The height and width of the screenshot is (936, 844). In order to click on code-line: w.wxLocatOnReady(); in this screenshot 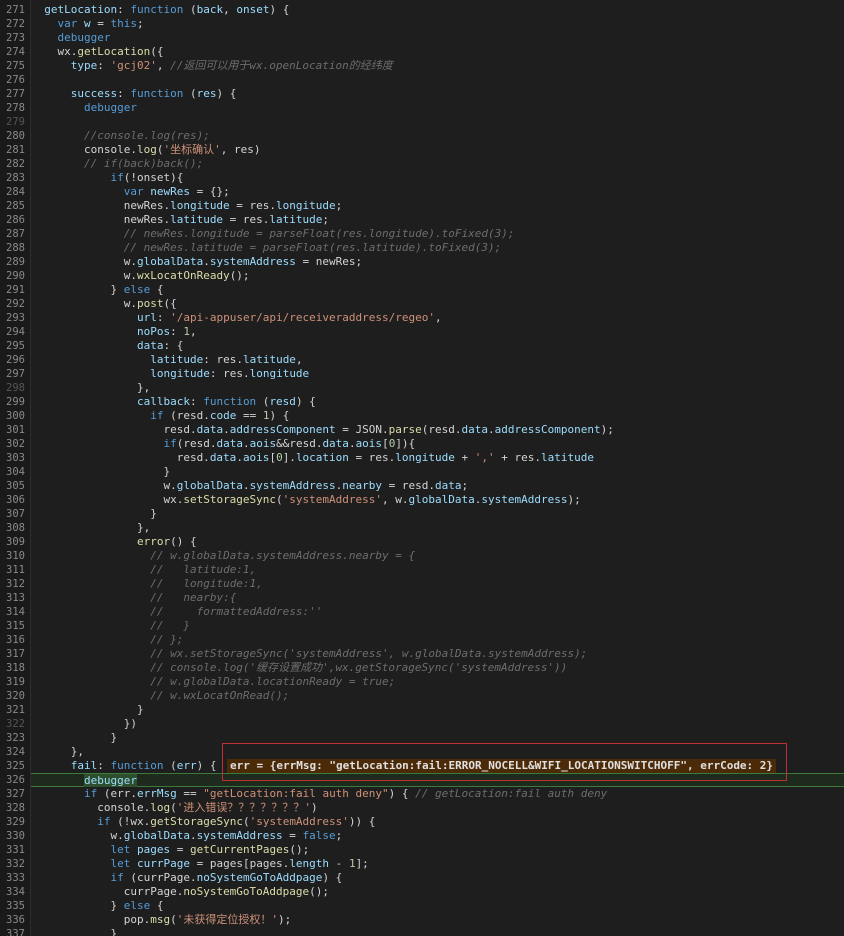, I will do `click(140, 276)`.